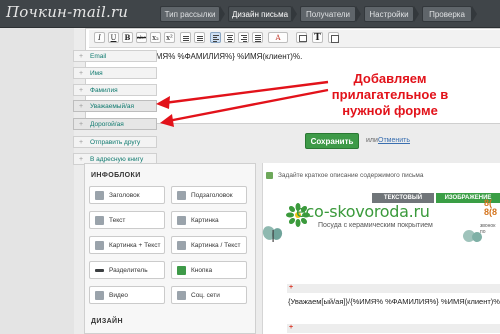 The width and height of the screenshot is (500, 334). What do you see at coordinates (257, 37) in the screenshot?
I see `align-justify-icon` at bounding box center [257, 37].